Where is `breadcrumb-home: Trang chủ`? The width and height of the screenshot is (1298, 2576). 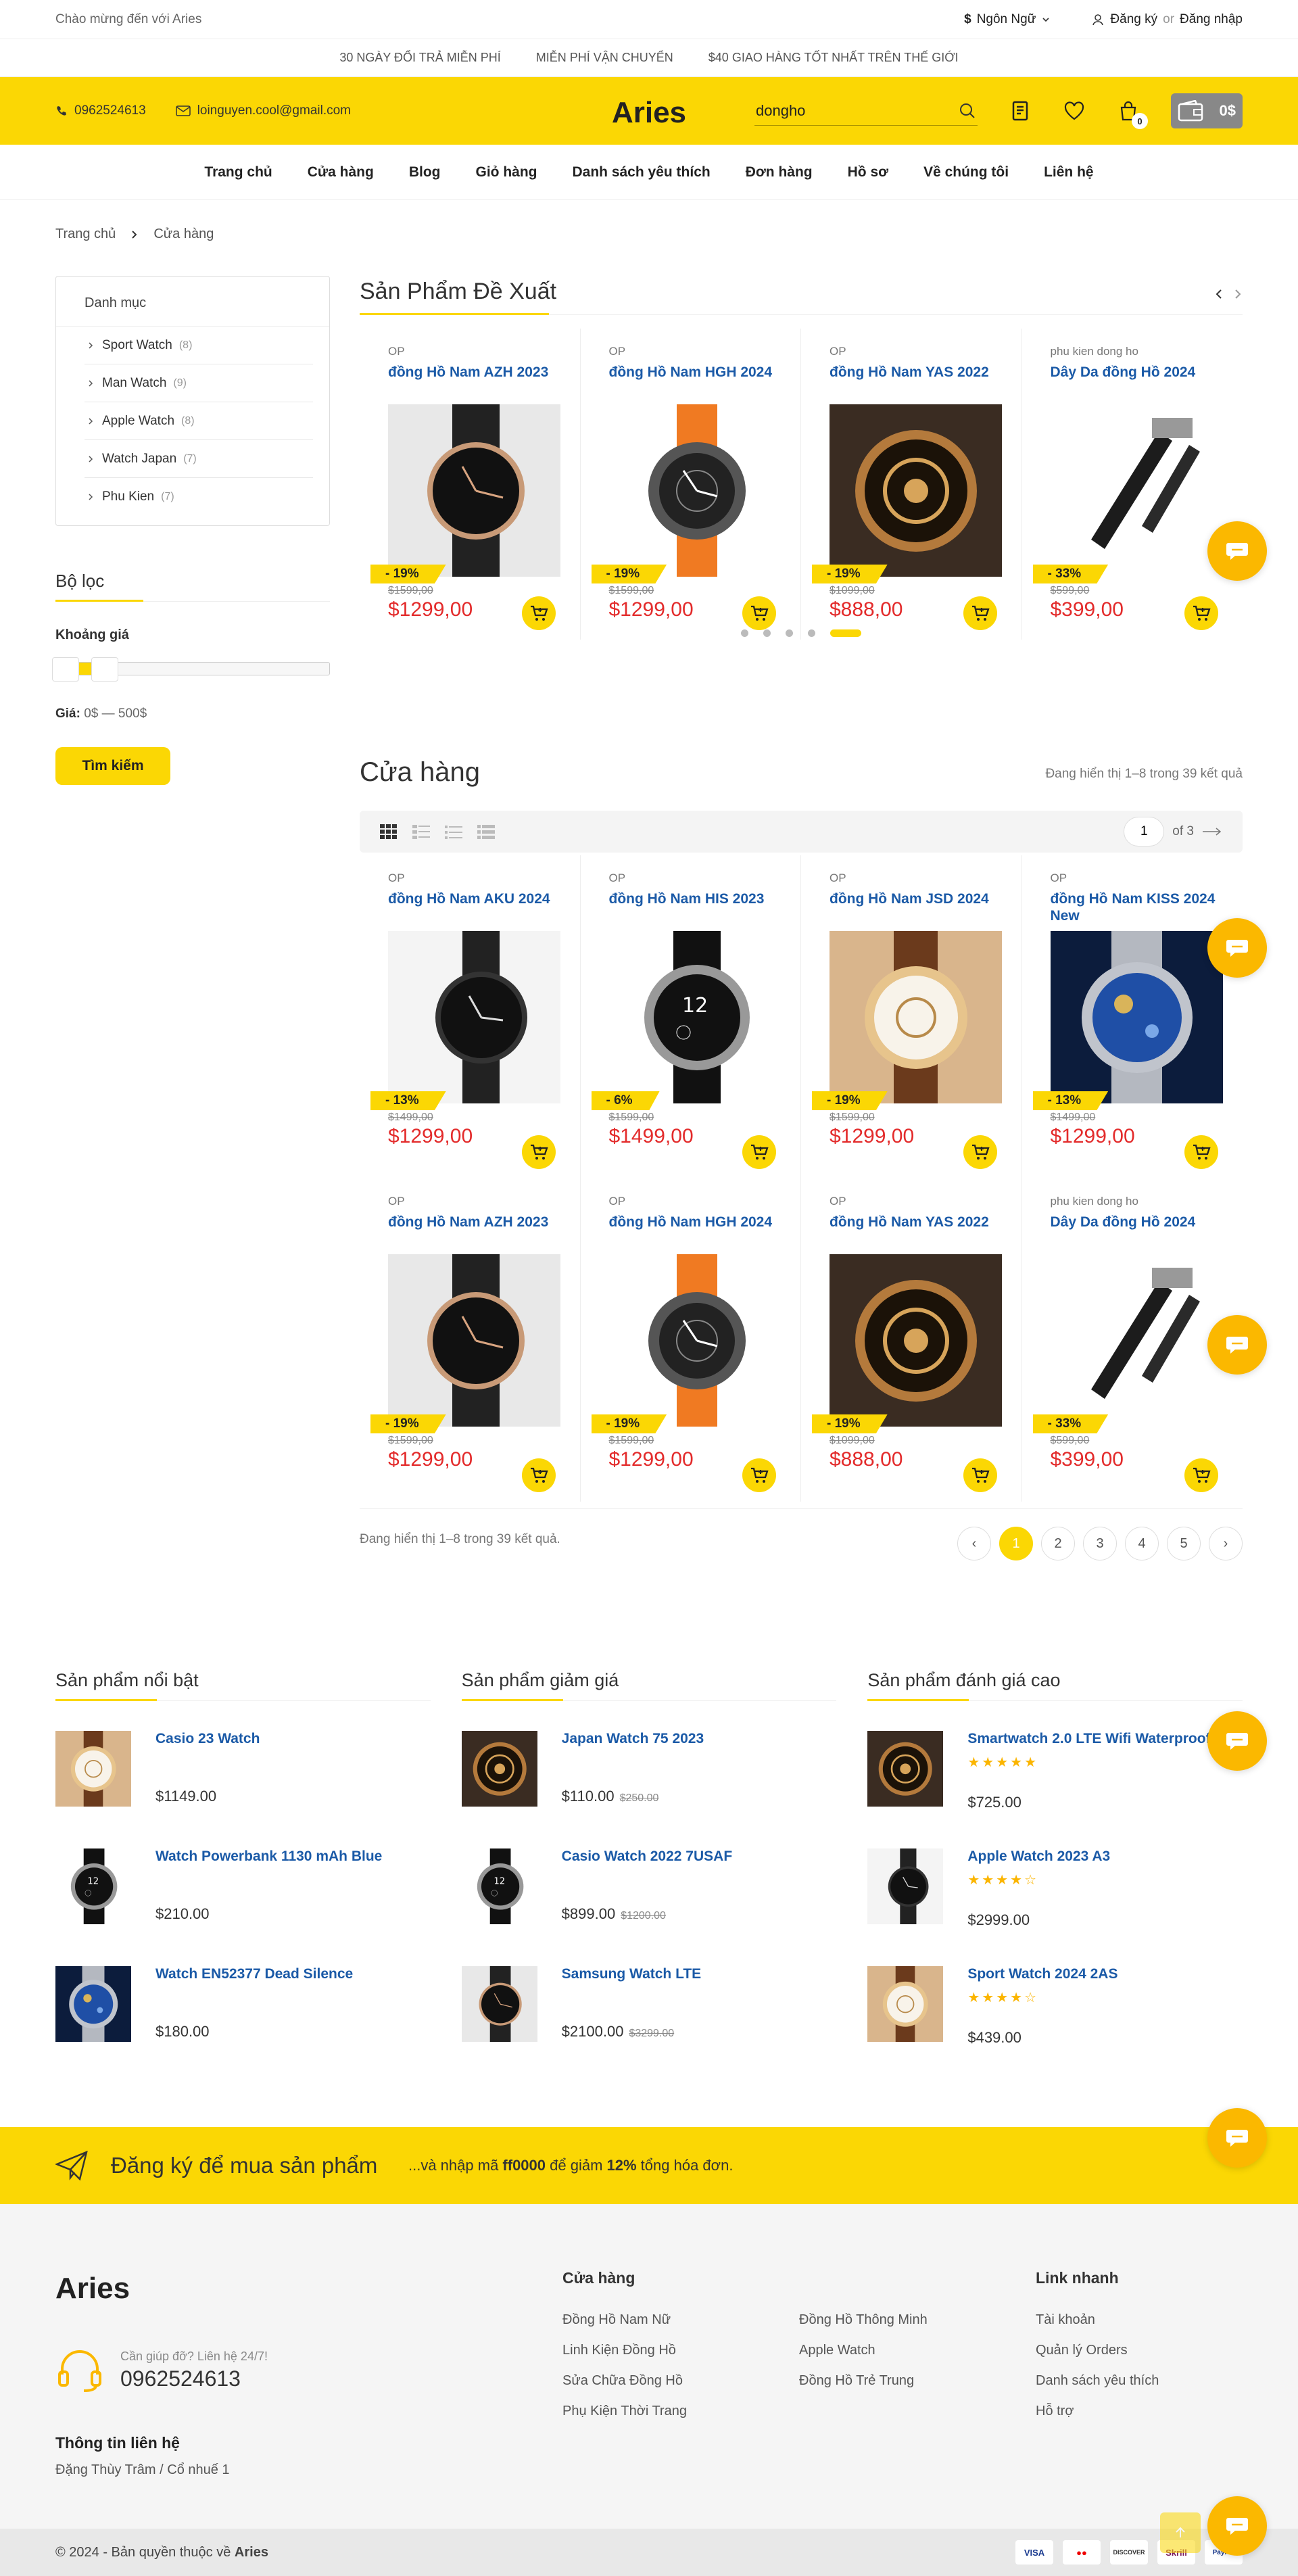 breadcrumb-home: Trang chủ is located at coordinates (85, 234).